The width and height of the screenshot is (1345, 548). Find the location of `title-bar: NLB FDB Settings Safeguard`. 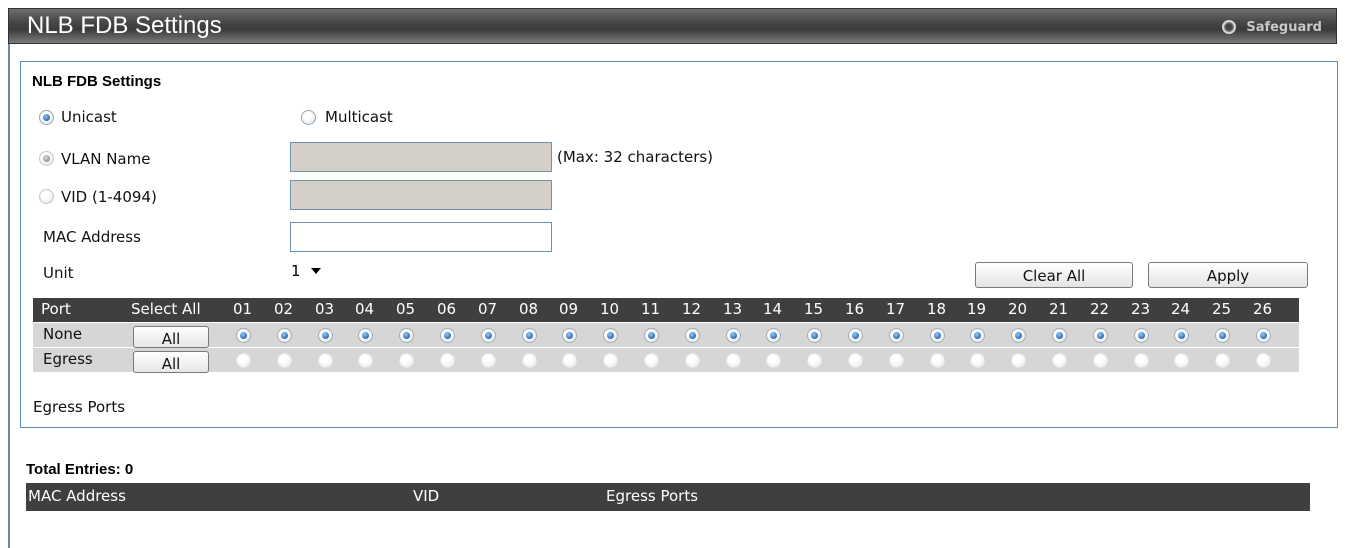

title-bar: NLB FDB Settings Safeguard is located at coordinates (672, 26).